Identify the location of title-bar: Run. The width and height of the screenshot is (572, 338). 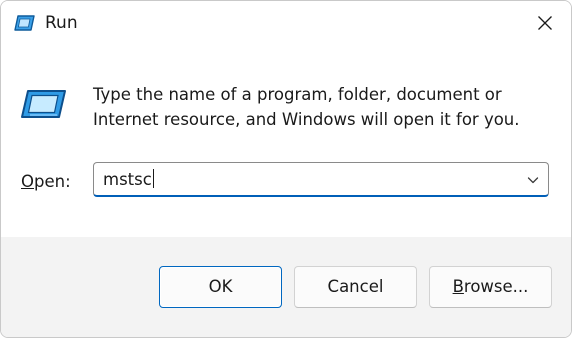
(286, 23).